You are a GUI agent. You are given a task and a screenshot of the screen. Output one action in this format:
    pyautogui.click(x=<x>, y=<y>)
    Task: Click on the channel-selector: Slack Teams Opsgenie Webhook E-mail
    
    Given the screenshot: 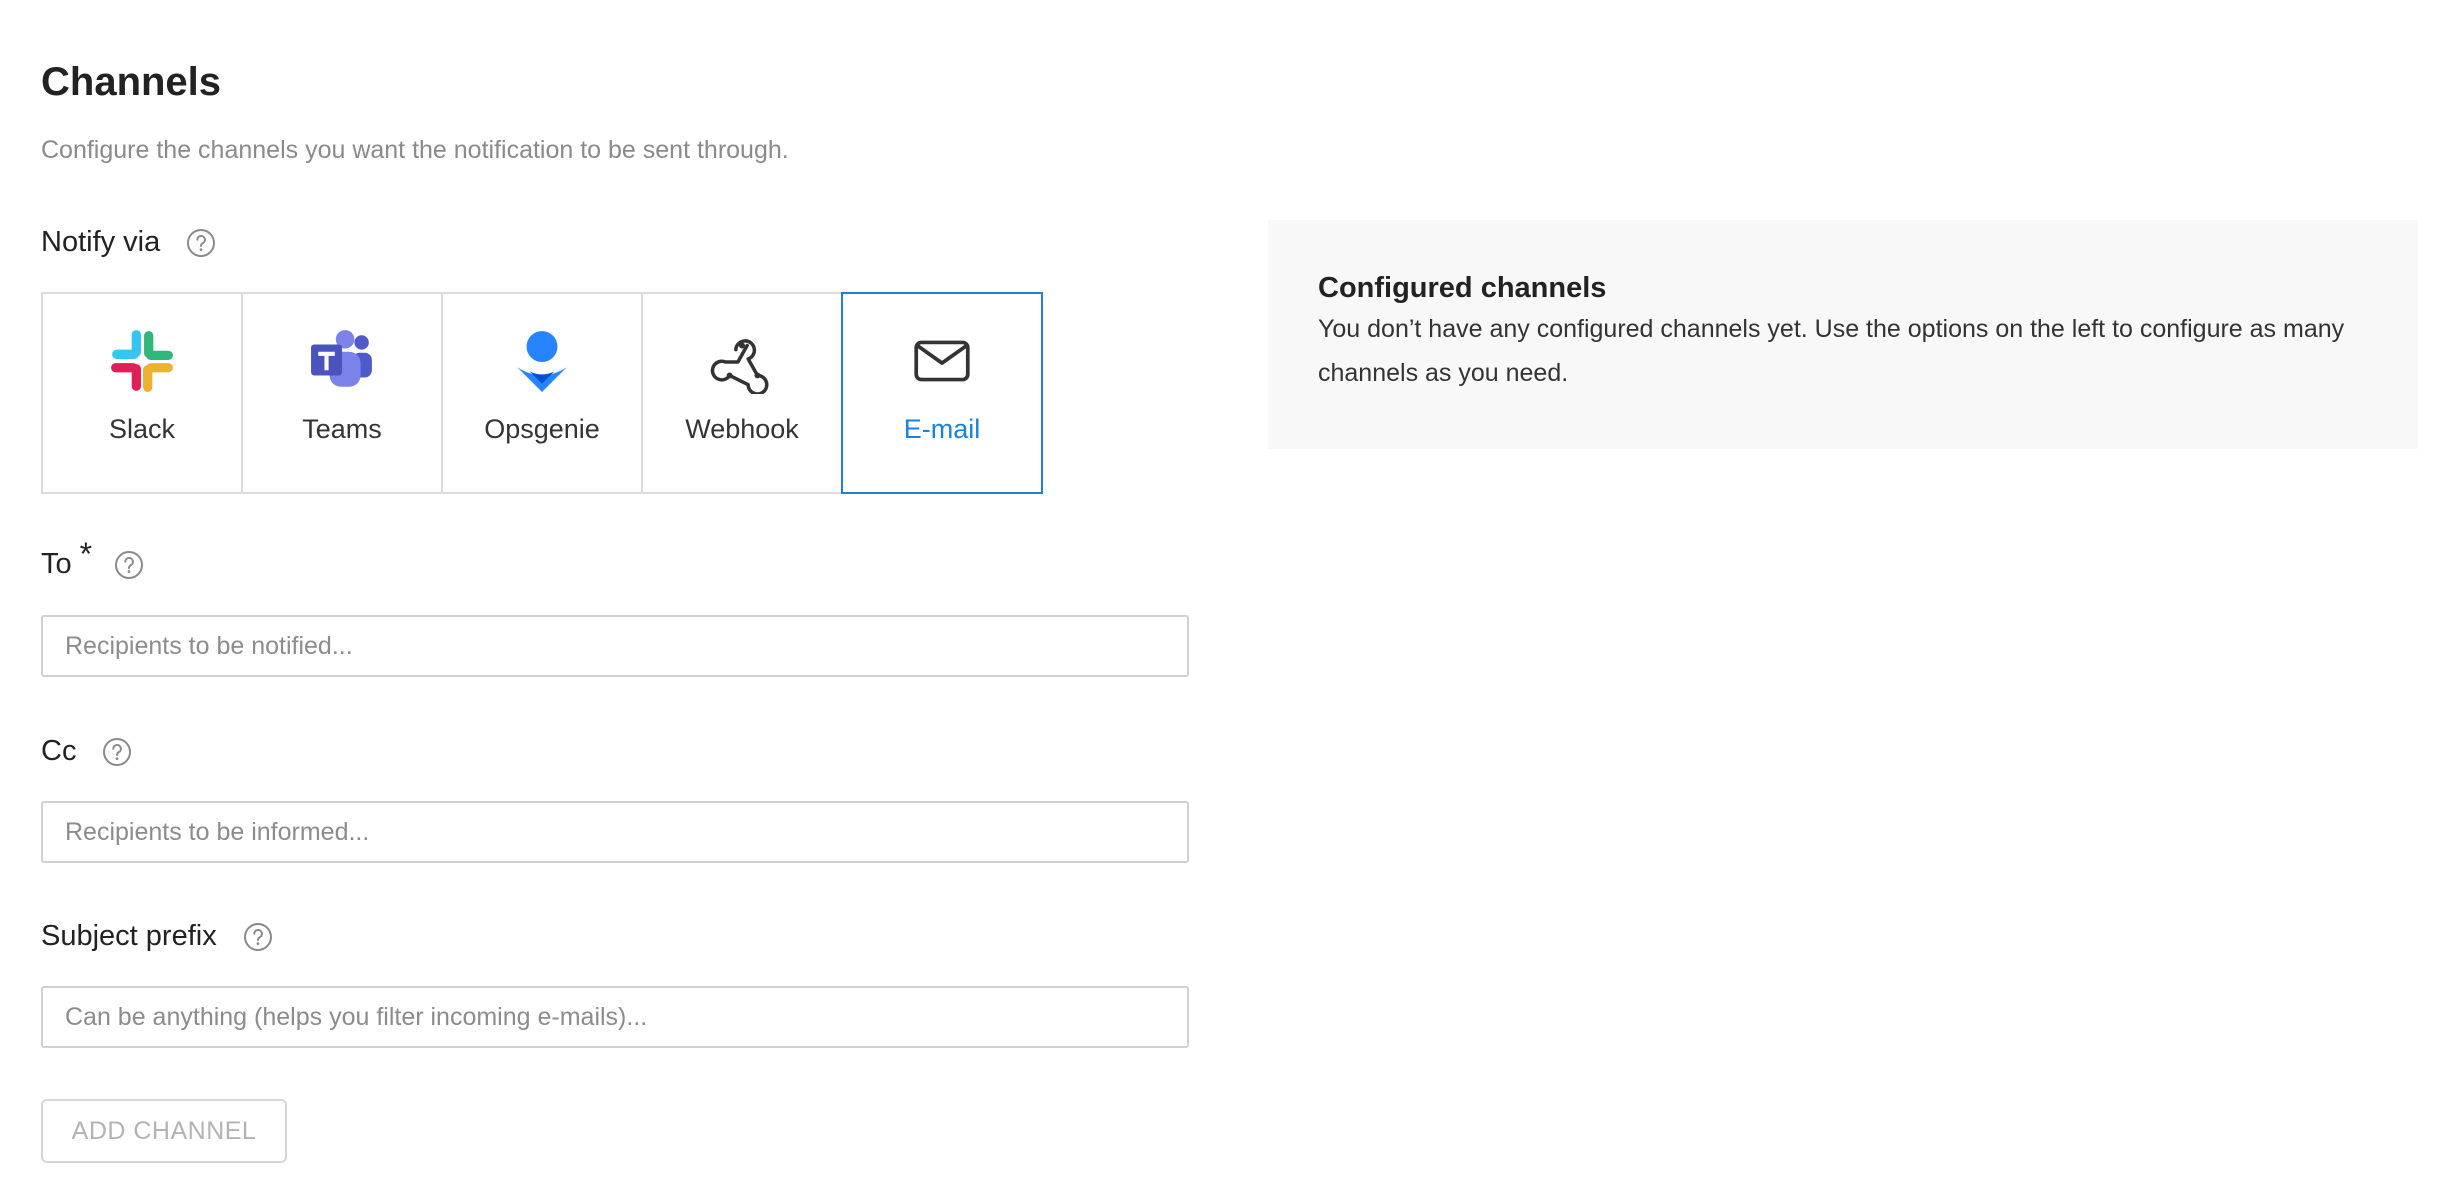 What is the action you would take?
    pyautogui.click(x=542, y=393)
    